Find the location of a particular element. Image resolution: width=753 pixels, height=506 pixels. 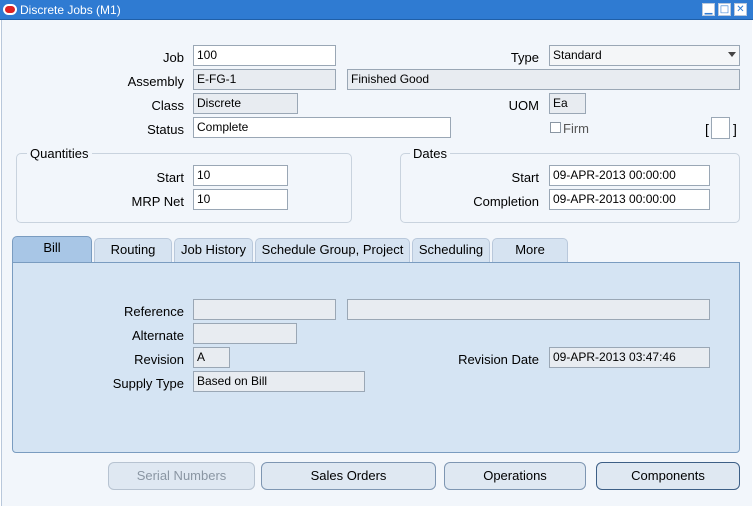

date-start-label: Start is located at coordinates (525, 177).